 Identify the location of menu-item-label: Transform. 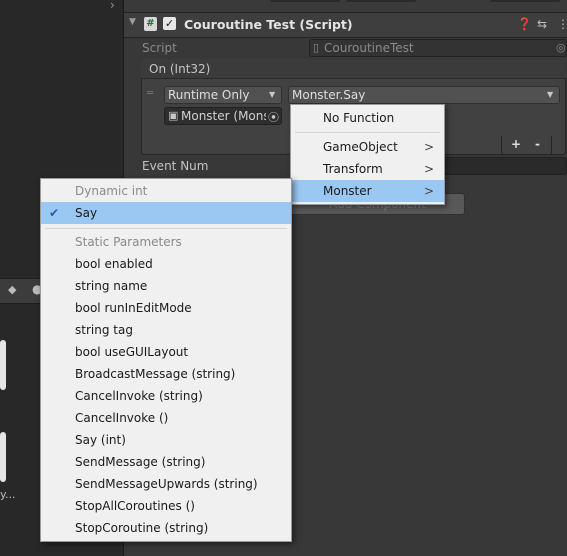
(353, 169).